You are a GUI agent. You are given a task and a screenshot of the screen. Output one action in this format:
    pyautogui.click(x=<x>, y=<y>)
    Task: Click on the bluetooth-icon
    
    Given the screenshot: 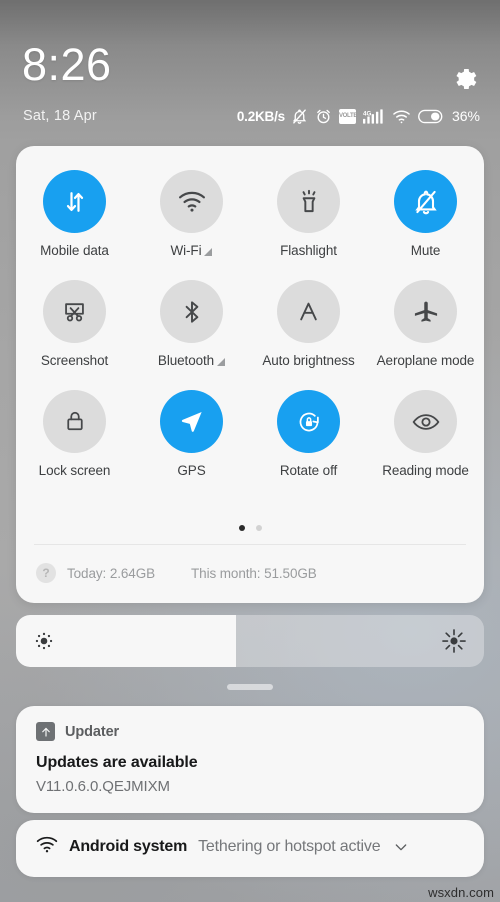 What is the action you would take?
    pyautogui.click(x=191, y=311)
    